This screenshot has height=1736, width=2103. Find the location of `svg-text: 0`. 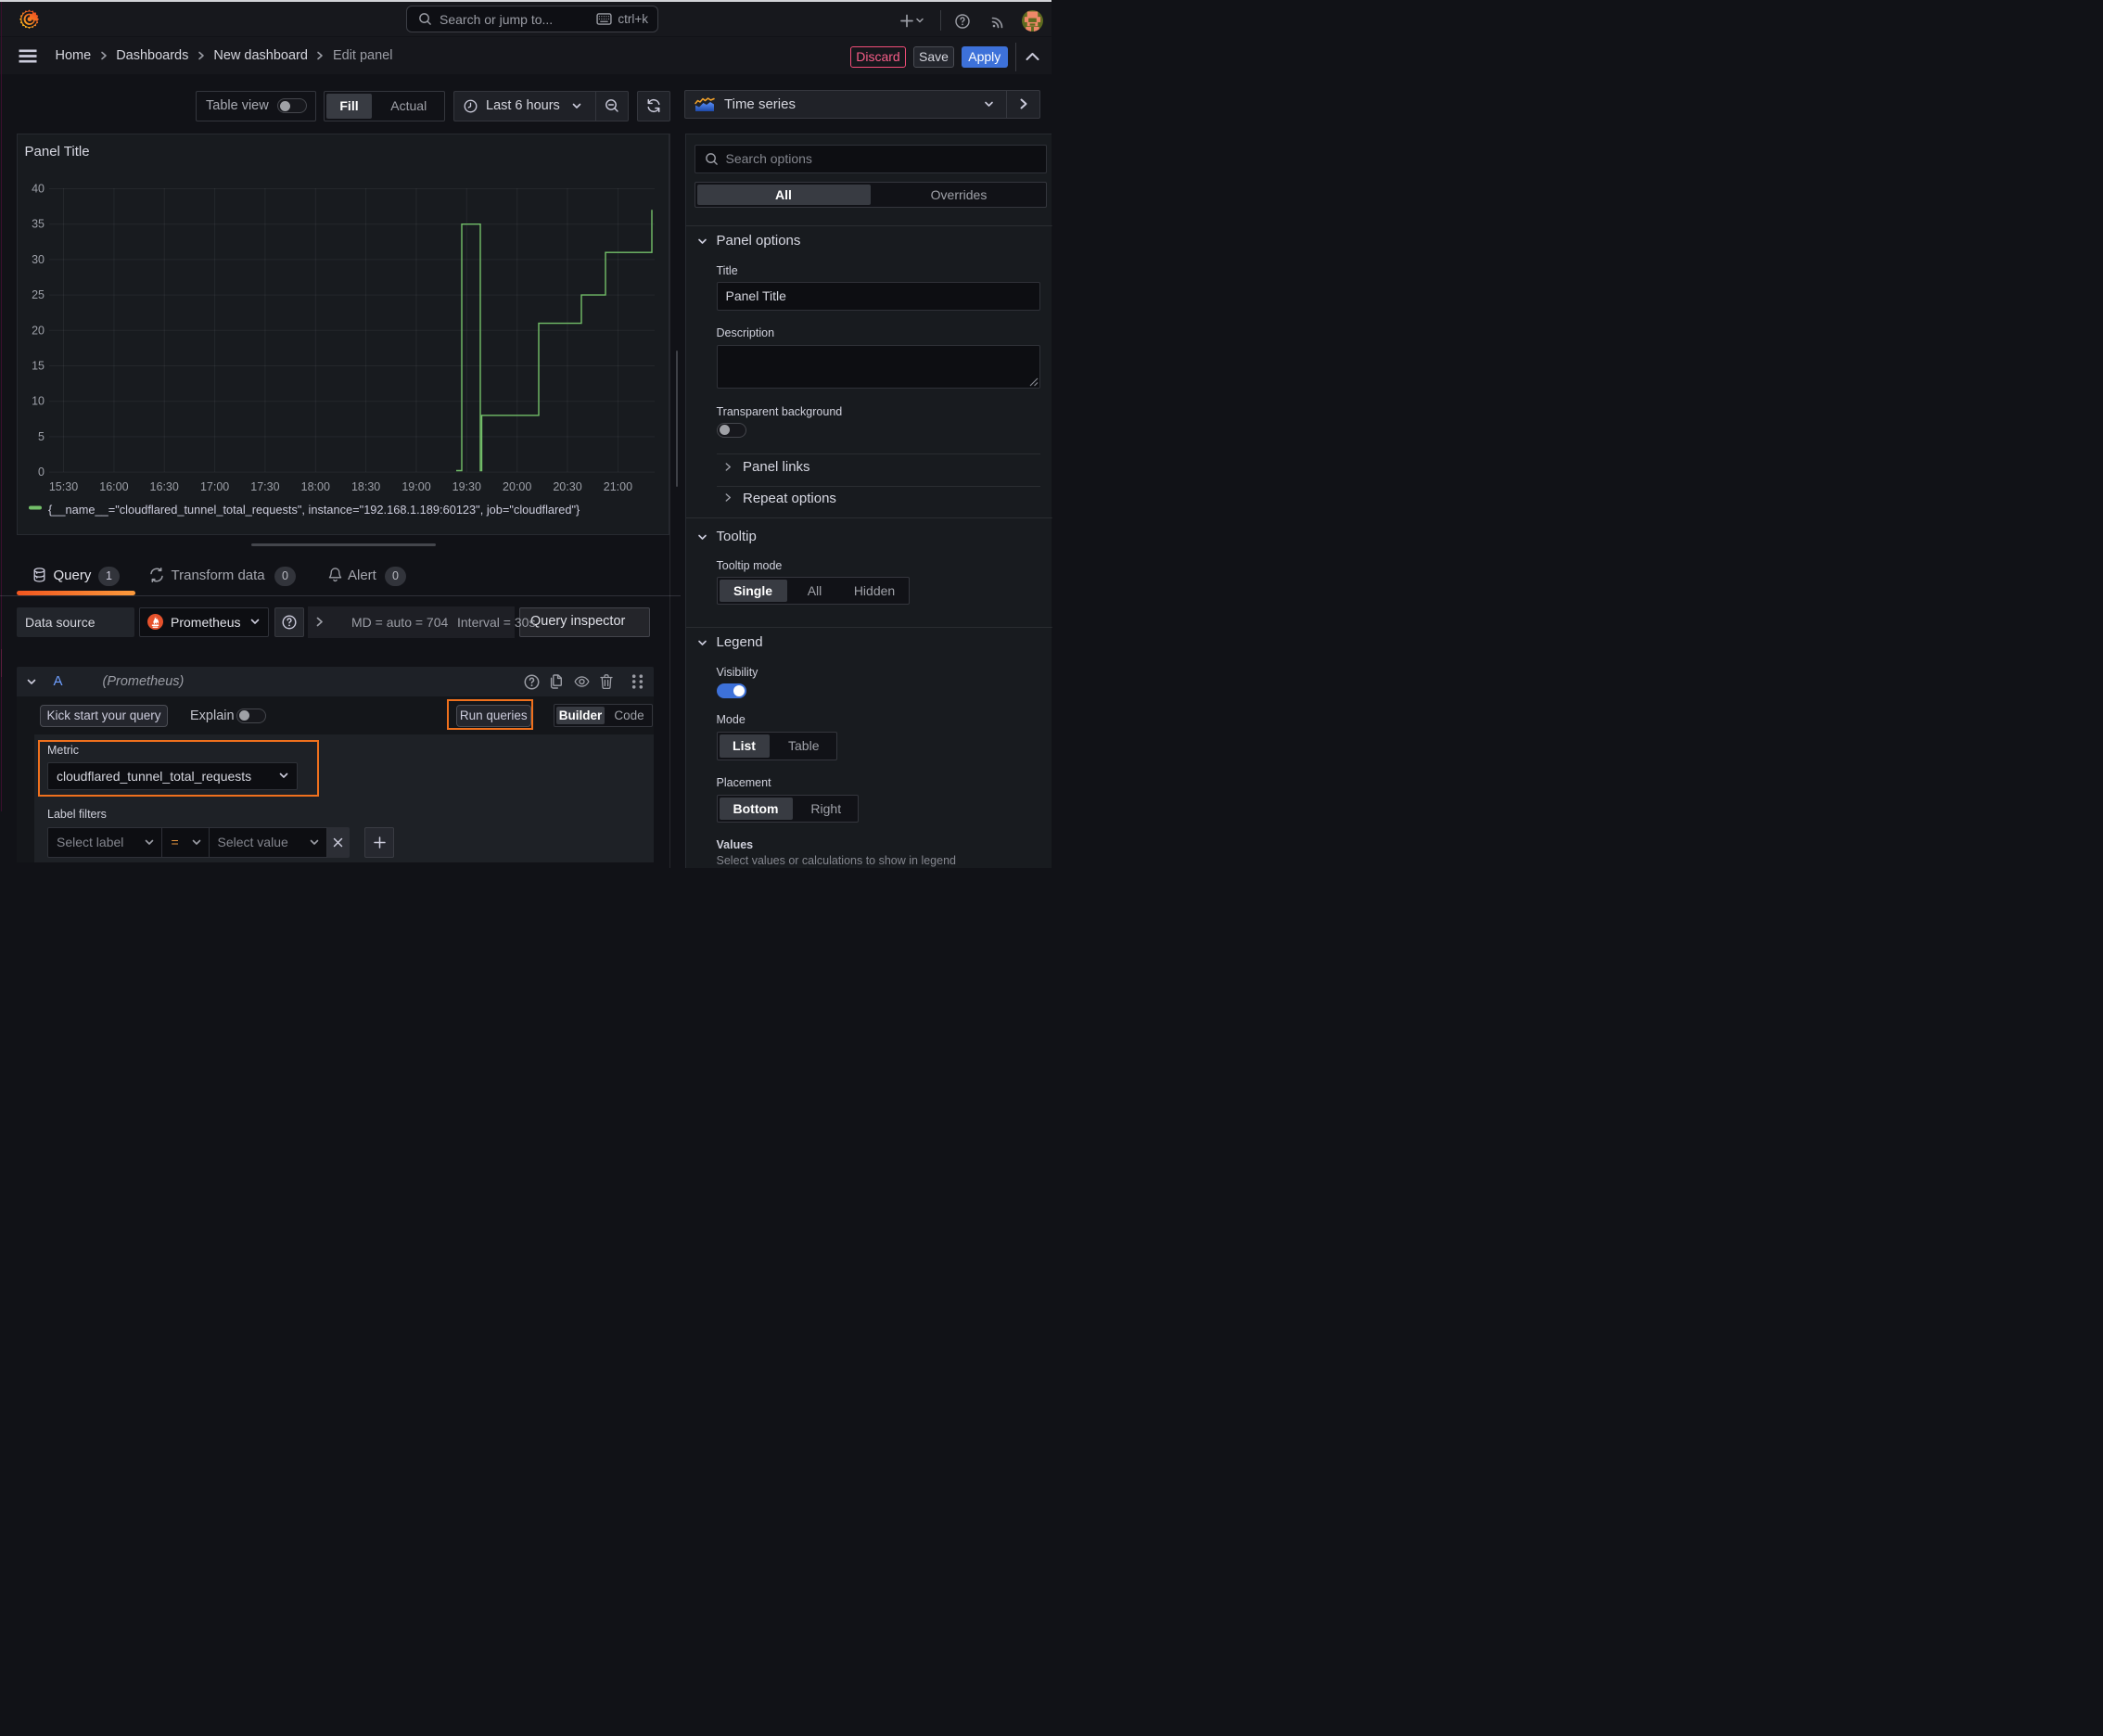

svg-text: 0 is located at coordinates (41, 472).